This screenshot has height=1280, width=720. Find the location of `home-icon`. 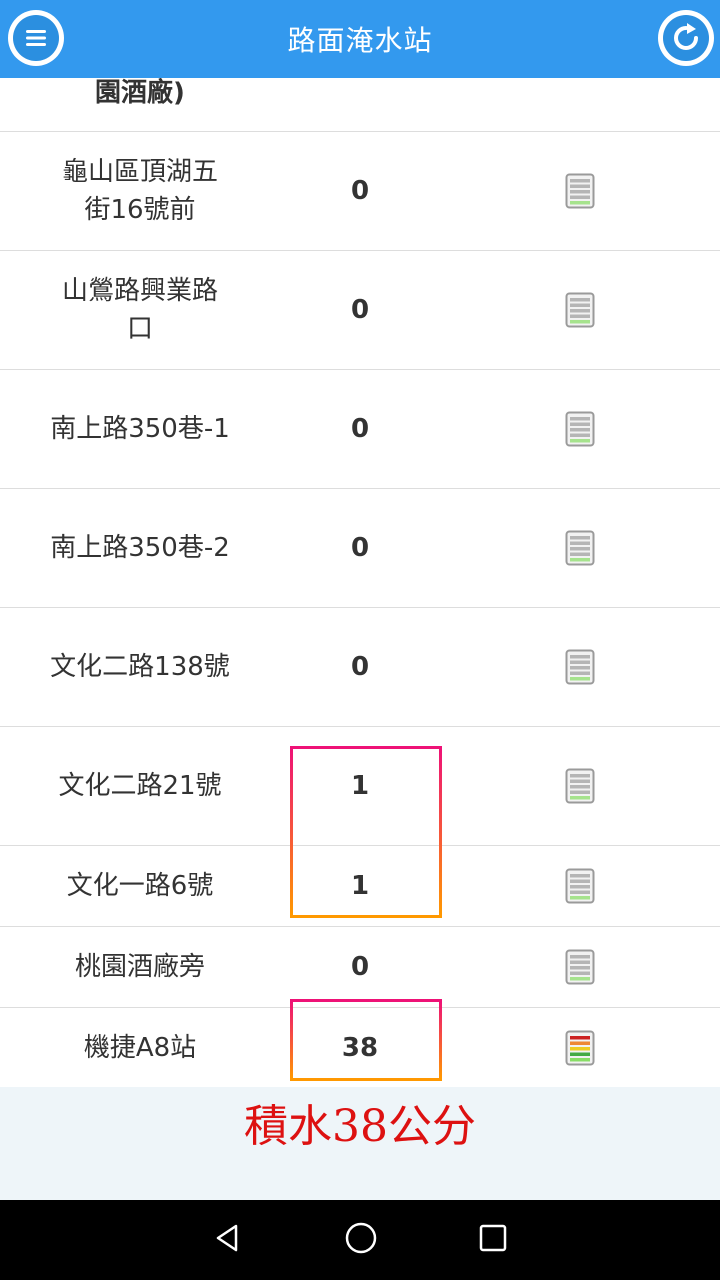

home-icon is located at coordinates (361, 1240).